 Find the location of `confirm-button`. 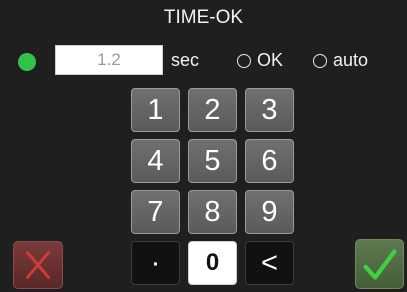

confirm-button is located at coordinates (379, 264).